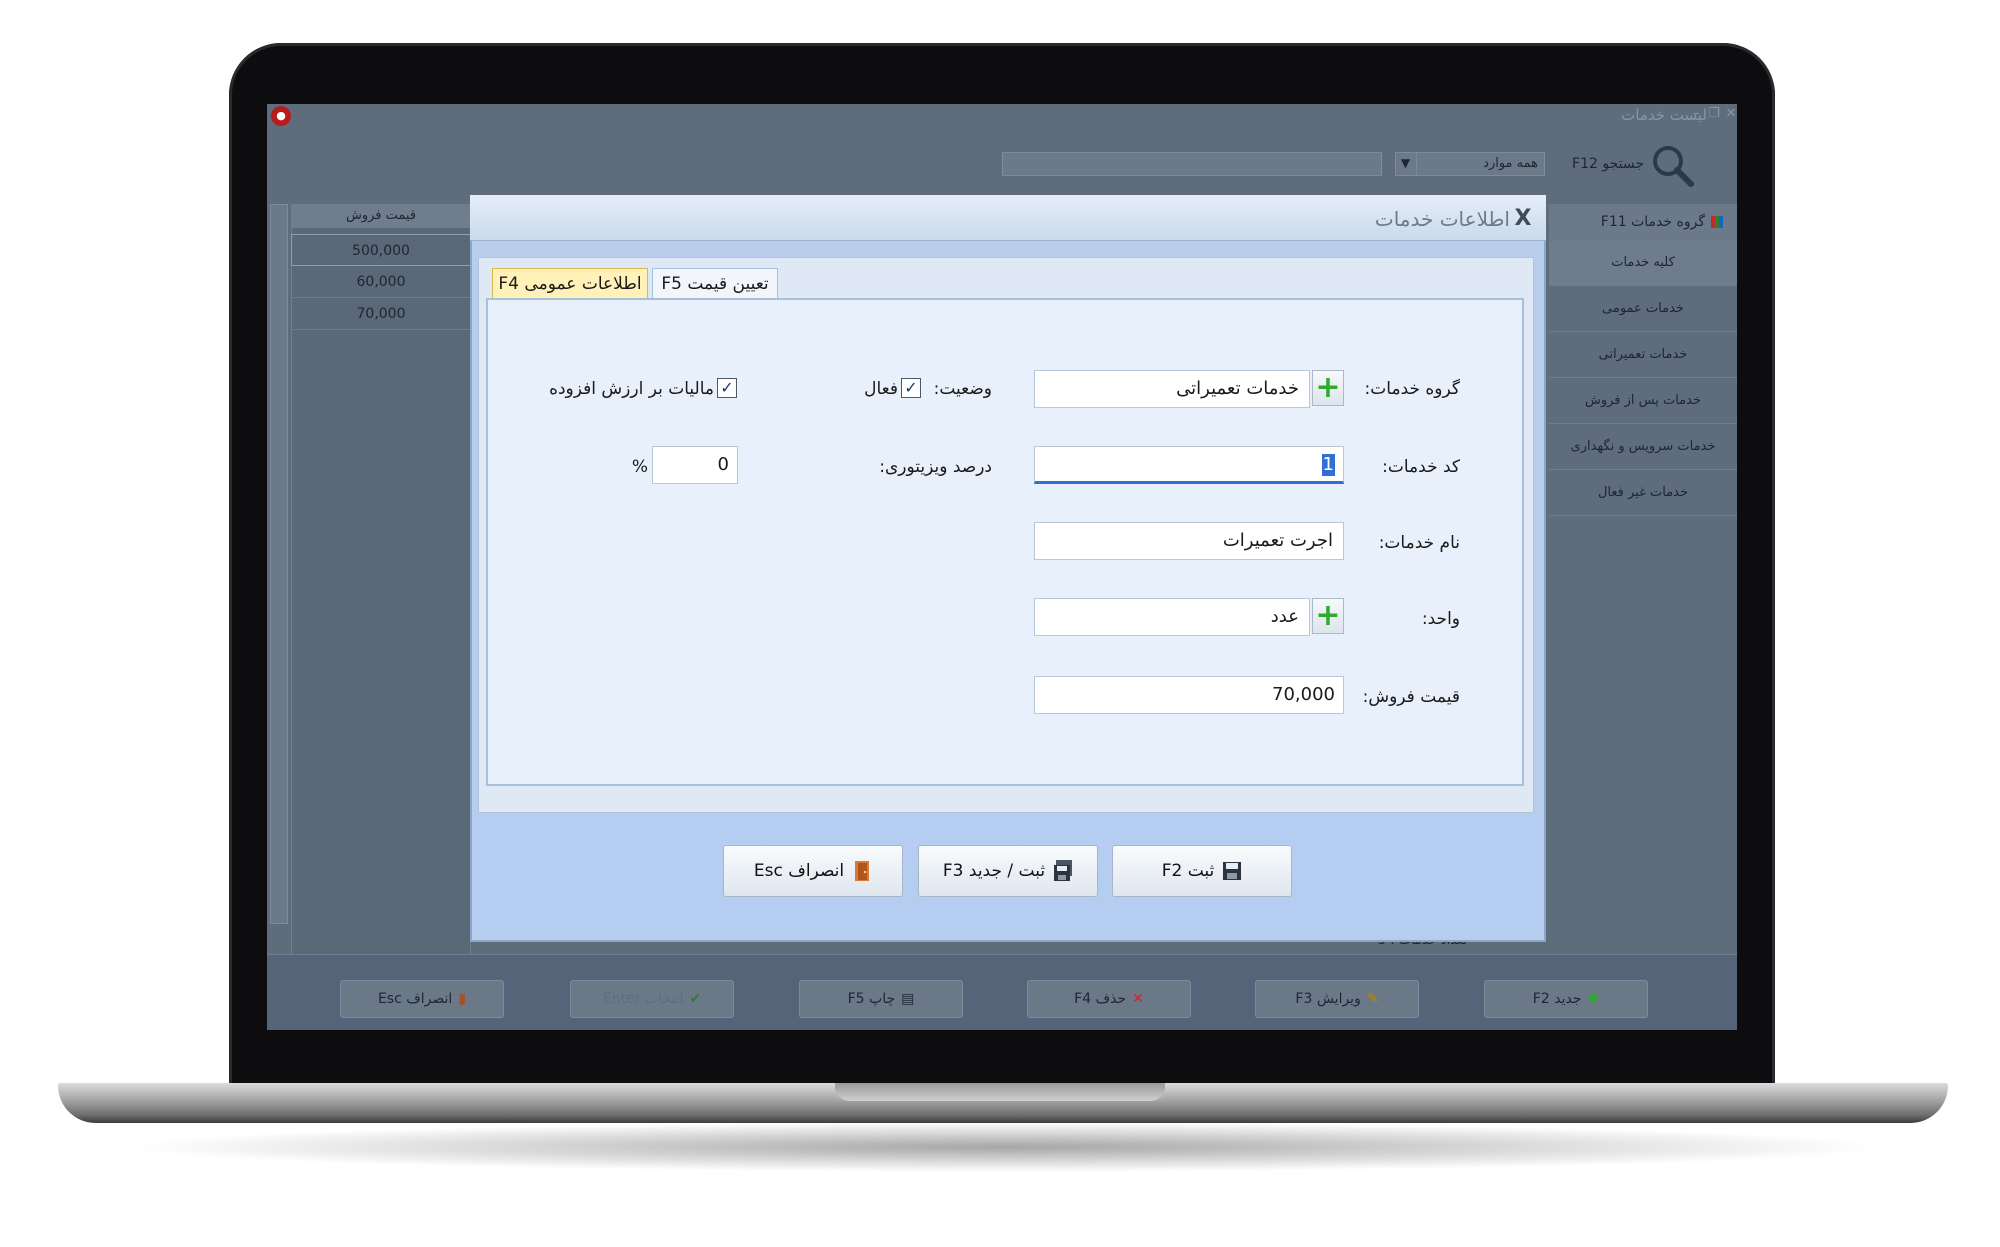  What do you see at coordinates (1672, 165) in the screenshot?
I see `search-icon` at bounding box center [1672, 165].